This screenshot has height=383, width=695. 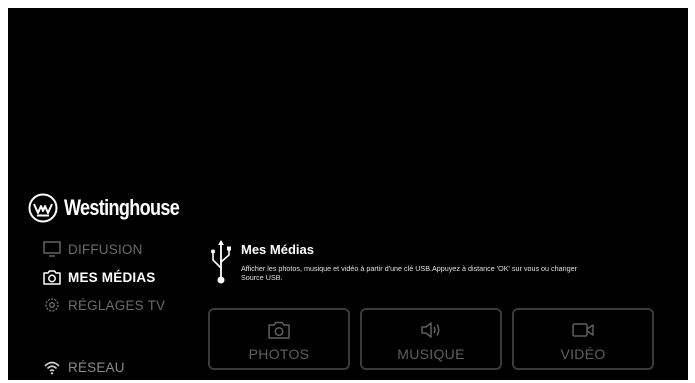 I want to click on side-menu: DIFFUSION MES MÉDIAS RÉGLAGES TV RÉSEAU, so click(x=127, y=308).